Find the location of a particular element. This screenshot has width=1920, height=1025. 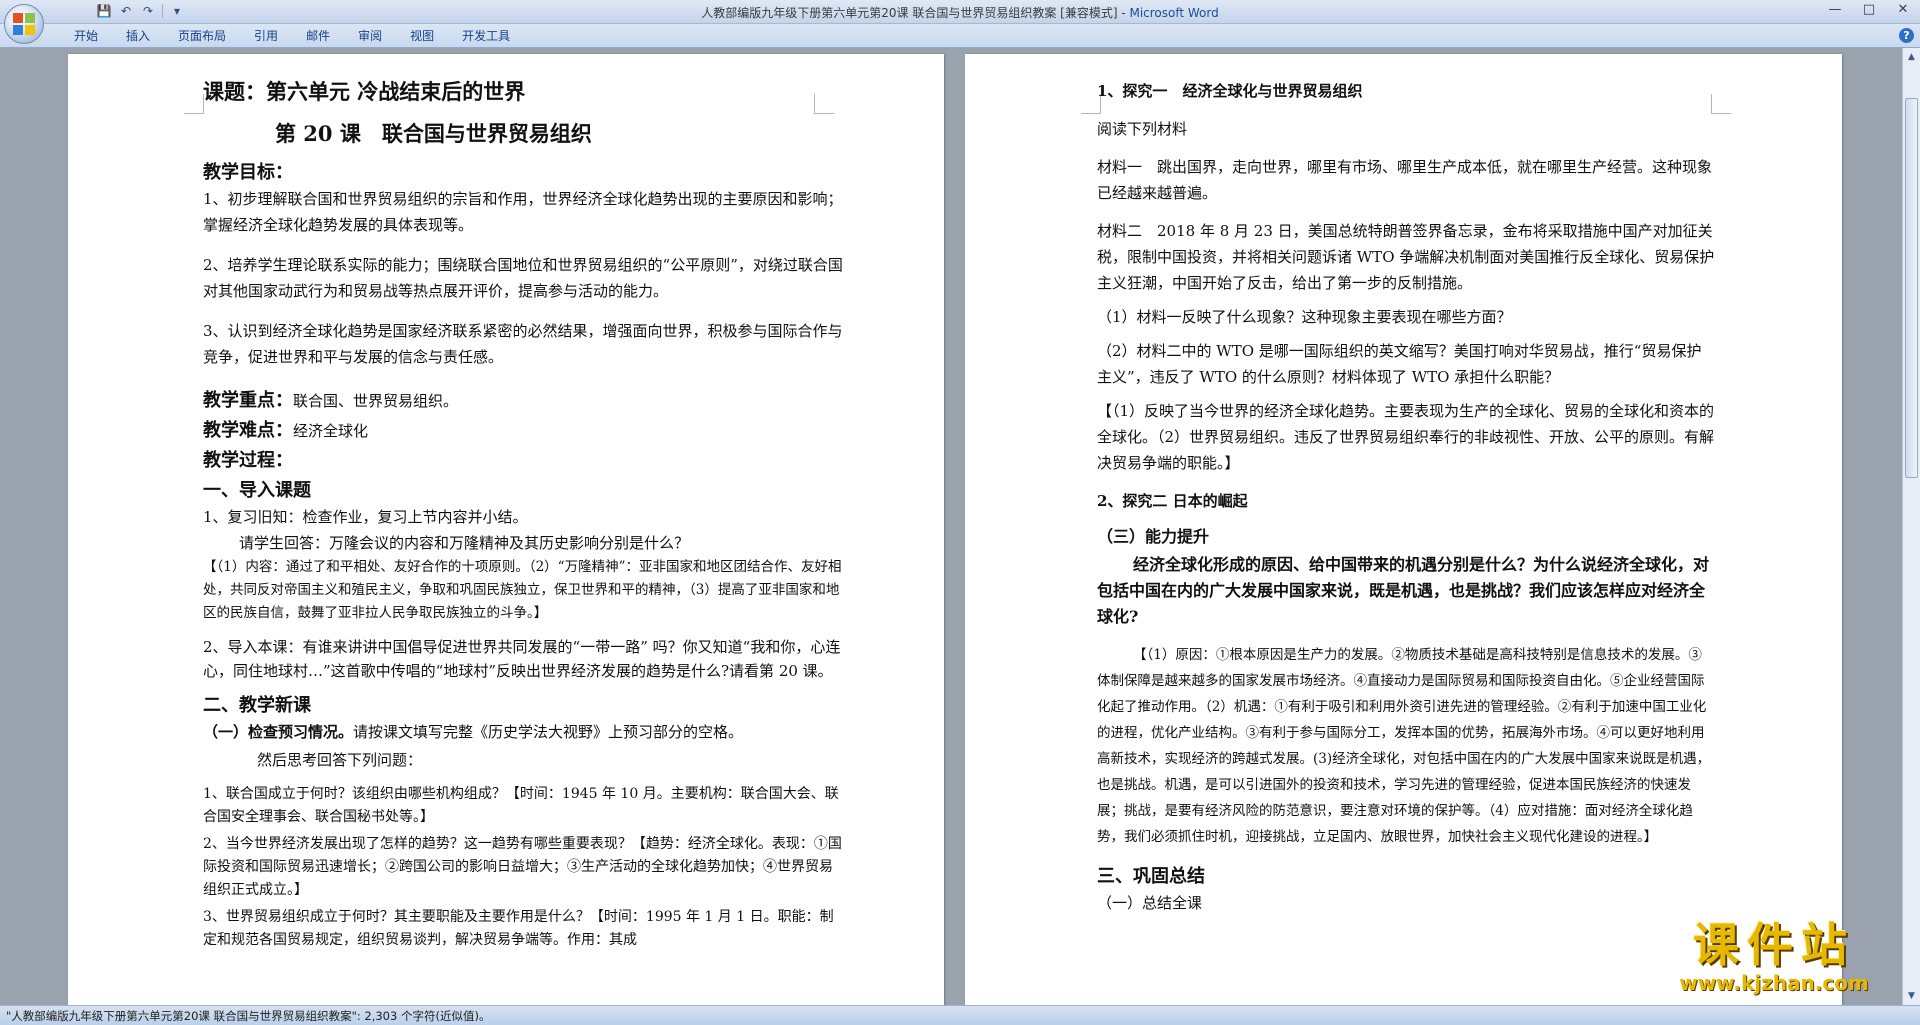

right-question-1: （1）材料一反映了什么现象？这种现象主要表现在哪些方面？ is located at coordinates (1304, 317).